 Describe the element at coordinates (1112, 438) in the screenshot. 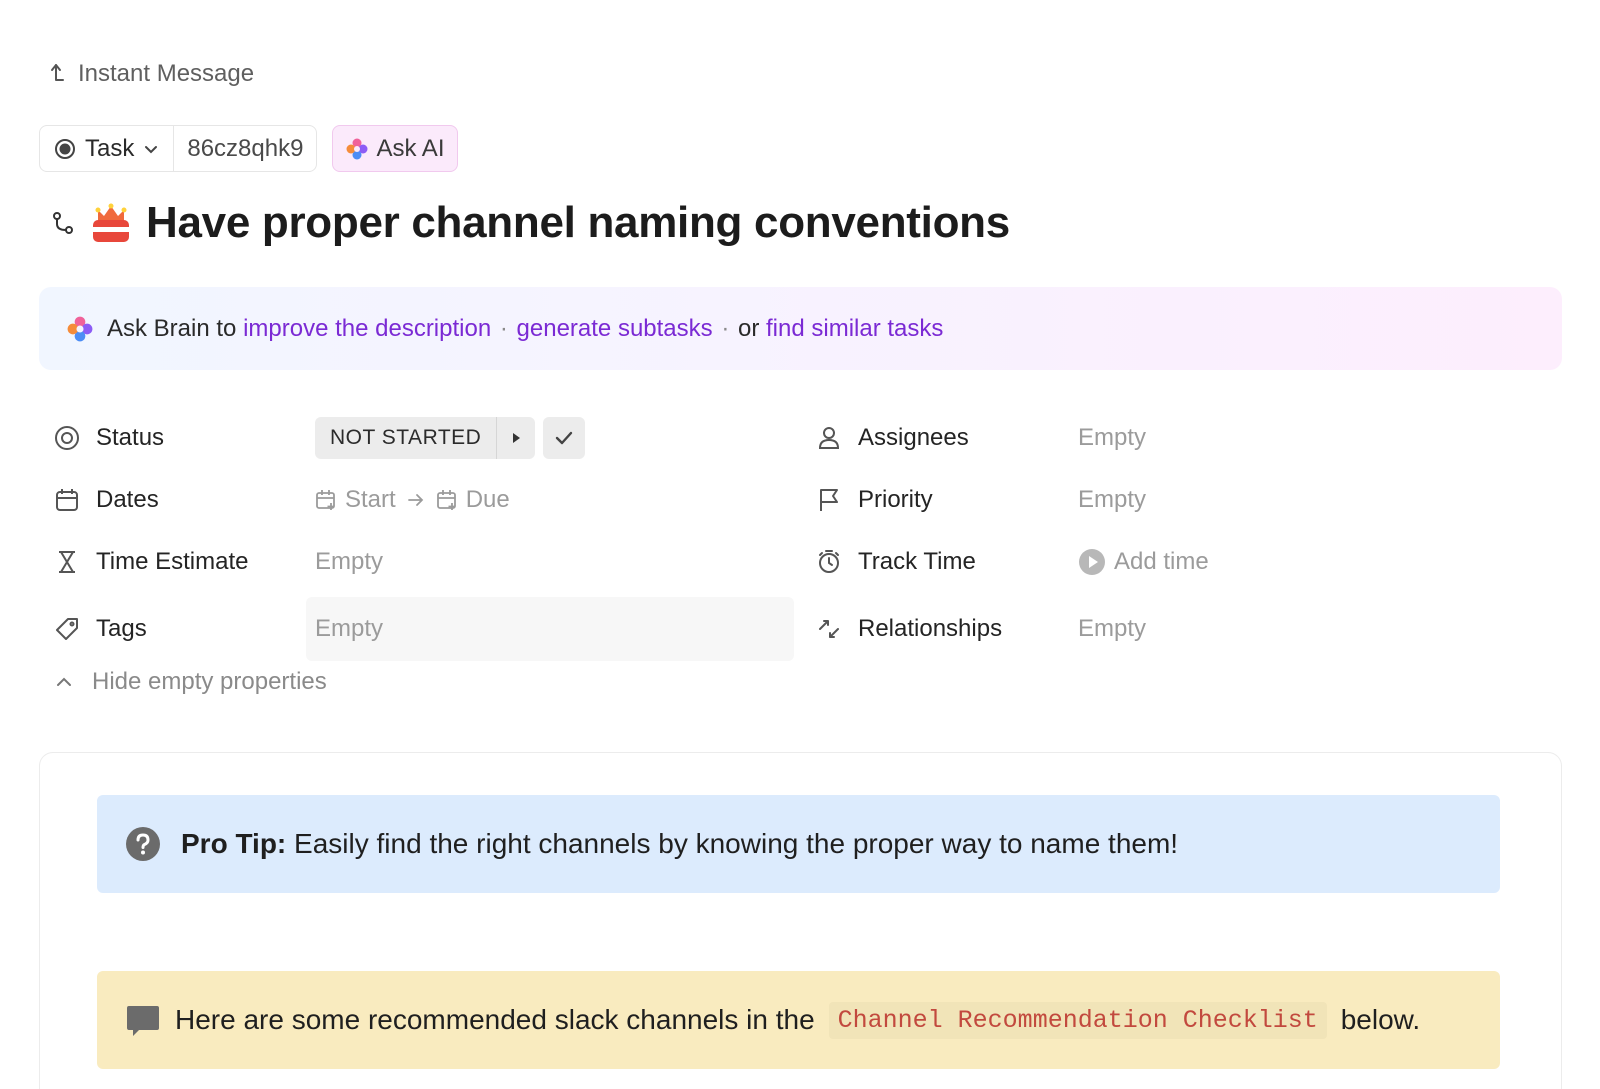

I see `assignees-value: Empty` at that location.